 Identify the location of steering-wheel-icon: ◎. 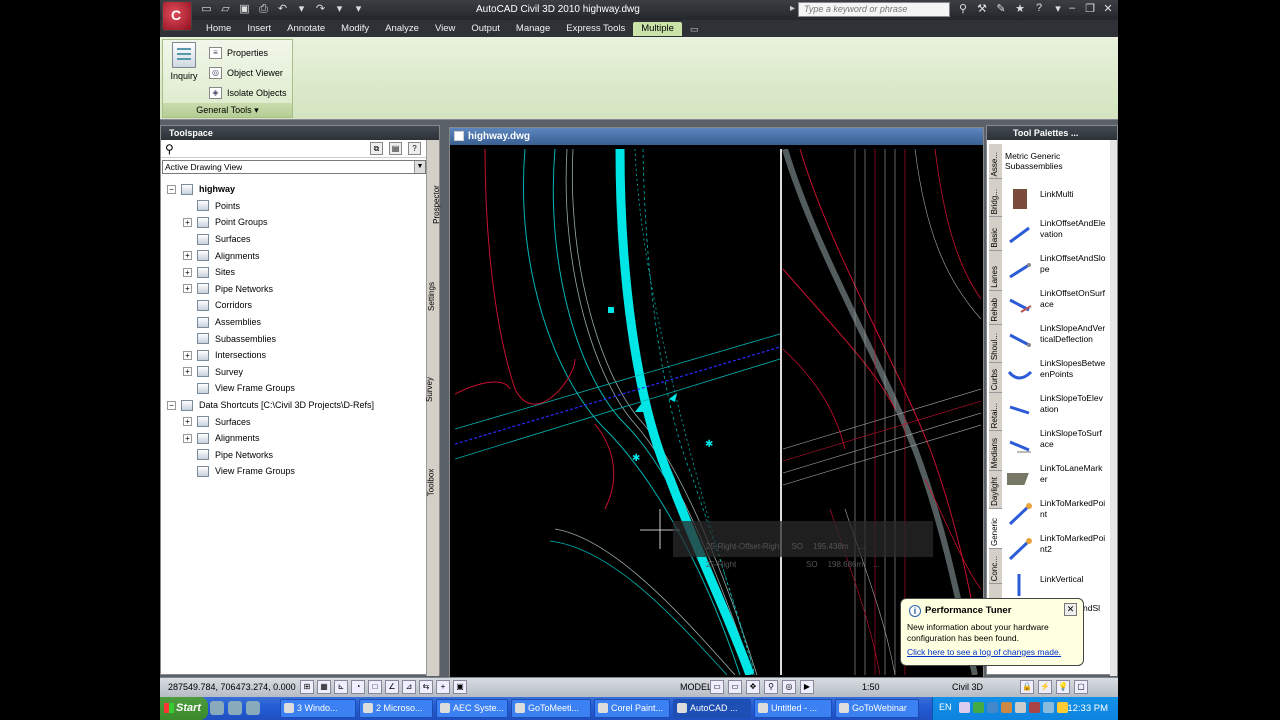
(789, 687).